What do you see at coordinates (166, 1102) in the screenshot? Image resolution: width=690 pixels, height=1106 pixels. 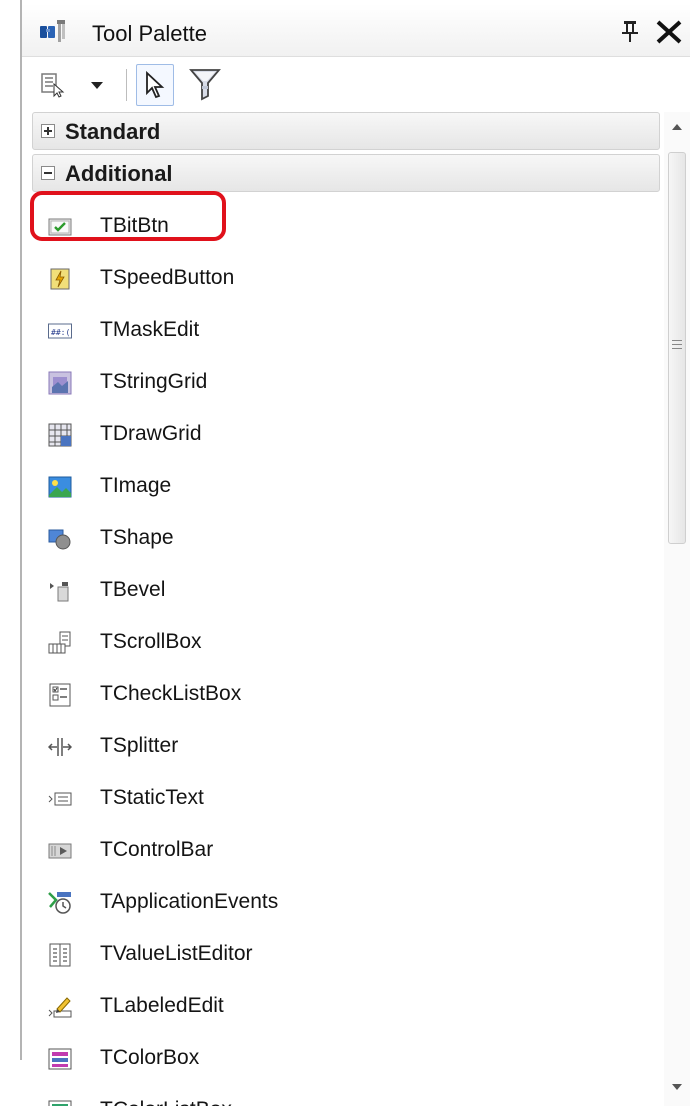 I see `component-label: TColorListBox` at bounding box center [166, 1102].